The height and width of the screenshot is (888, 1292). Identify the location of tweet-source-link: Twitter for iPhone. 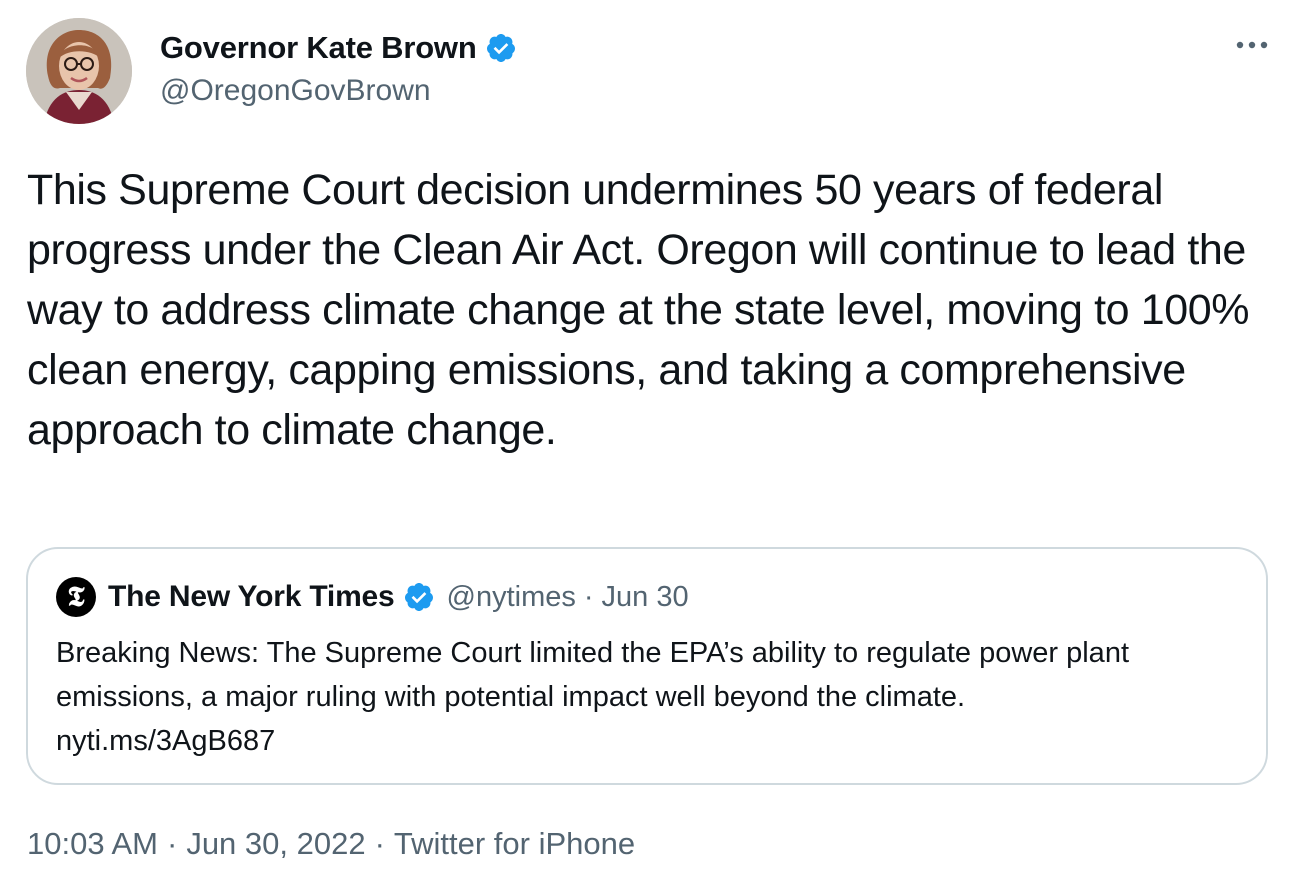
(514, 843).